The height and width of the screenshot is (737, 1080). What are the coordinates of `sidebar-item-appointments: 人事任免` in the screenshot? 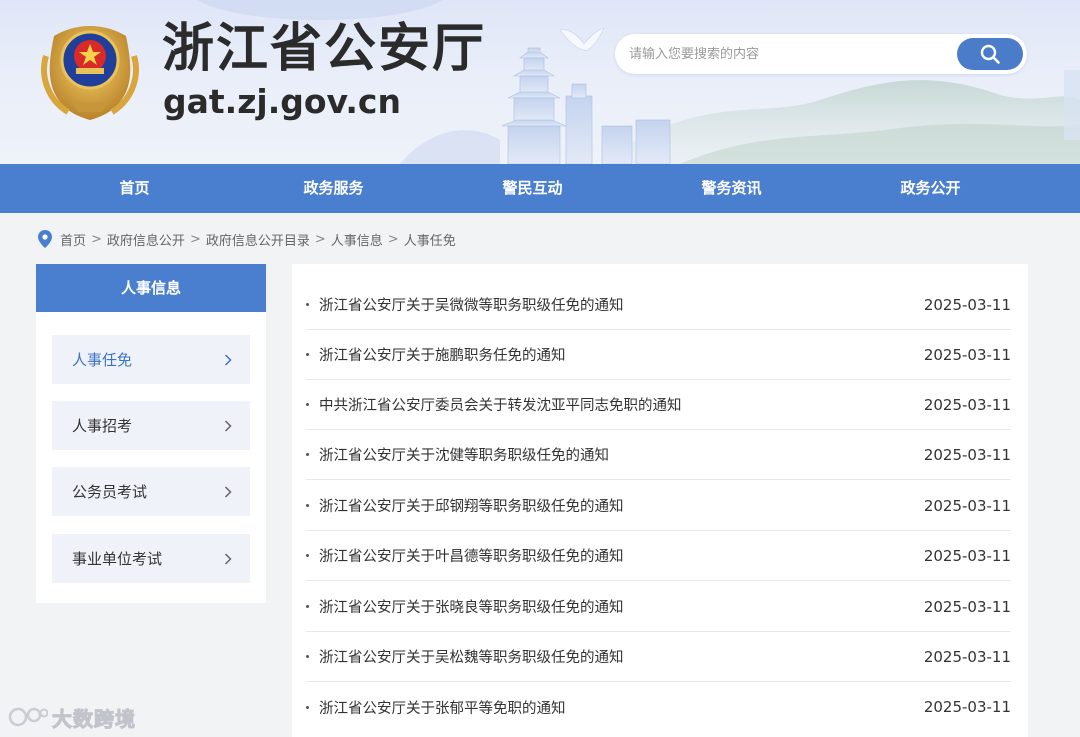 It's located at (151, 359).